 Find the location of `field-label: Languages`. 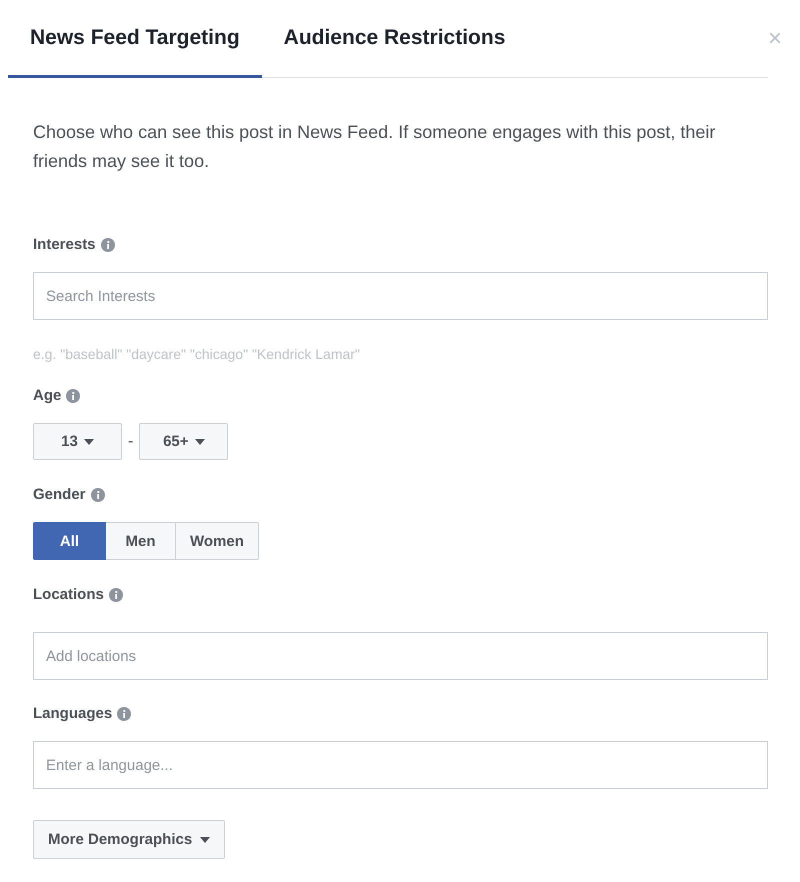

field-label: Languages is located at coordinates (72, 713).